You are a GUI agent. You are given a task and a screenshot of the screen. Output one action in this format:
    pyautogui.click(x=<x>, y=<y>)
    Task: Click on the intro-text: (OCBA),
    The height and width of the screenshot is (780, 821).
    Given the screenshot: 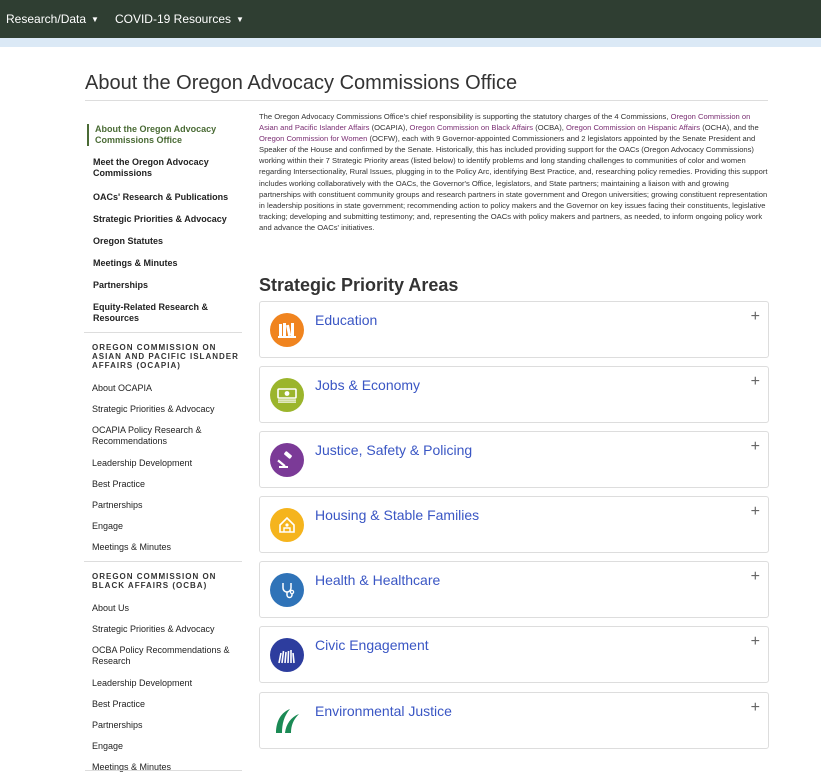 What is the action you would take?
    pyautogui.click(x=549, y=128)
    